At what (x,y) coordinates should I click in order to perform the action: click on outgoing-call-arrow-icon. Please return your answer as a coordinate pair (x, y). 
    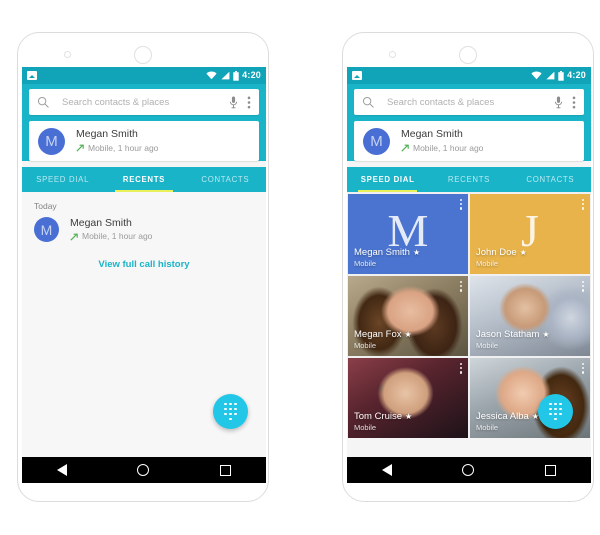
    Looking at the image, I should click on (74, 237).